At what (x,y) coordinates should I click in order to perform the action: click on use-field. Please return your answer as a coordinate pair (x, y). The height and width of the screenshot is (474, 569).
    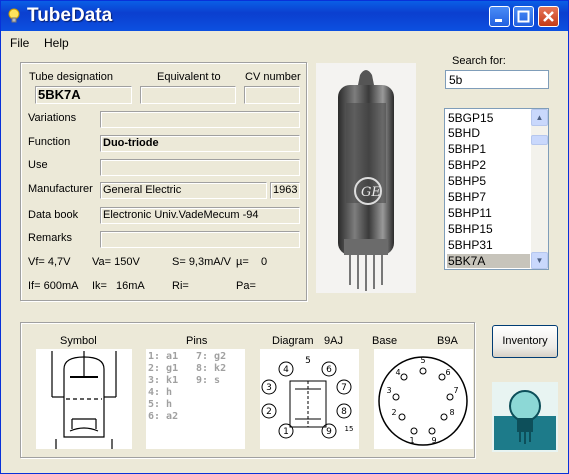
    Looking at the image, I should click on (200, 167).